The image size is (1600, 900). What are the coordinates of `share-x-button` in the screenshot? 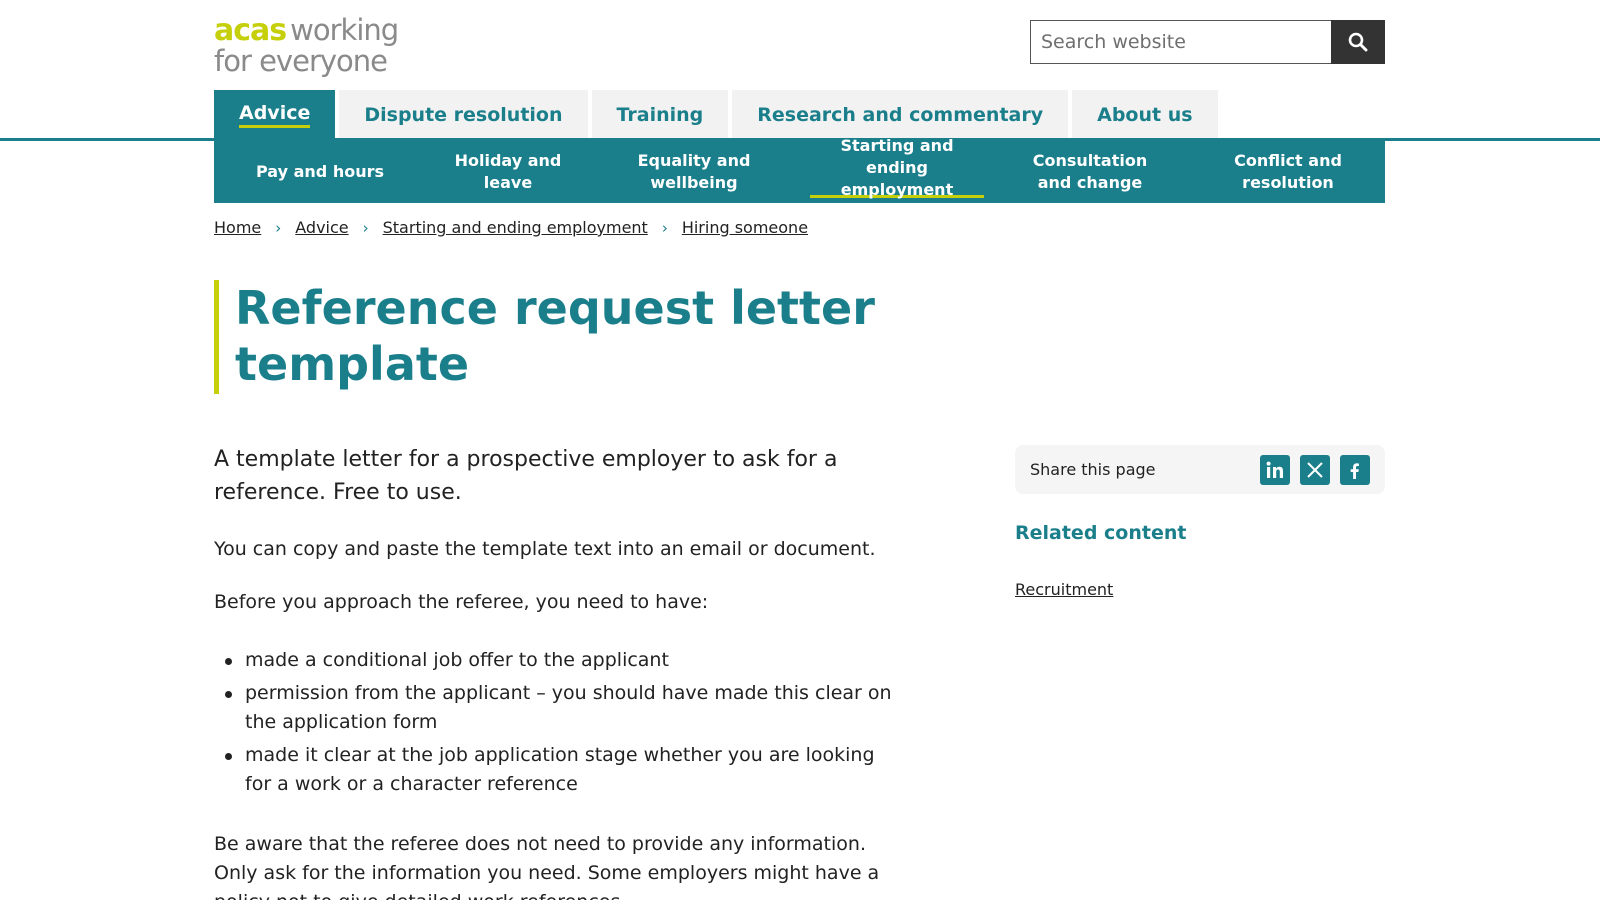 It's located at (1315, 470).